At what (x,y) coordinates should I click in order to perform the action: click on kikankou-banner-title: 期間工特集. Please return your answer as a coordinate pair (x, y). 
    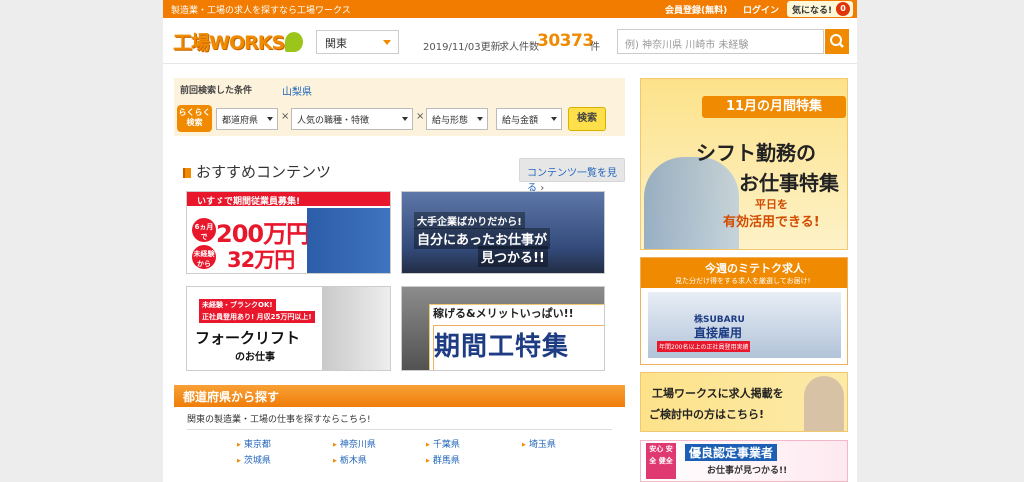
    Looking at the image, I should click on (518, 347).